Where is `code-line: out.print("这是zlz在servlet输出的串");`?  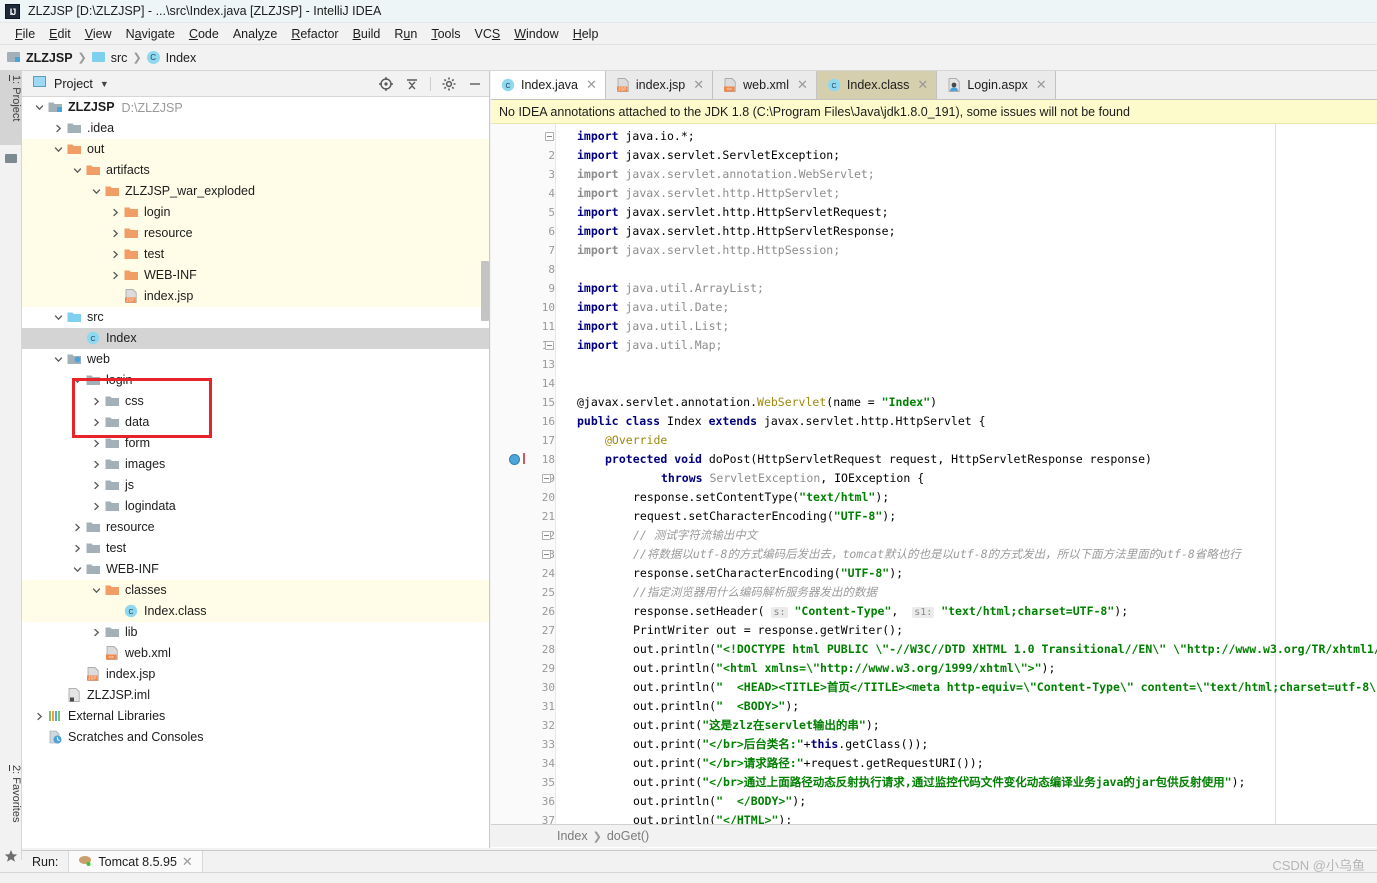 code-line: out.print("这是zlz在servlet输出的串"); is located at coordinates (756, 725).